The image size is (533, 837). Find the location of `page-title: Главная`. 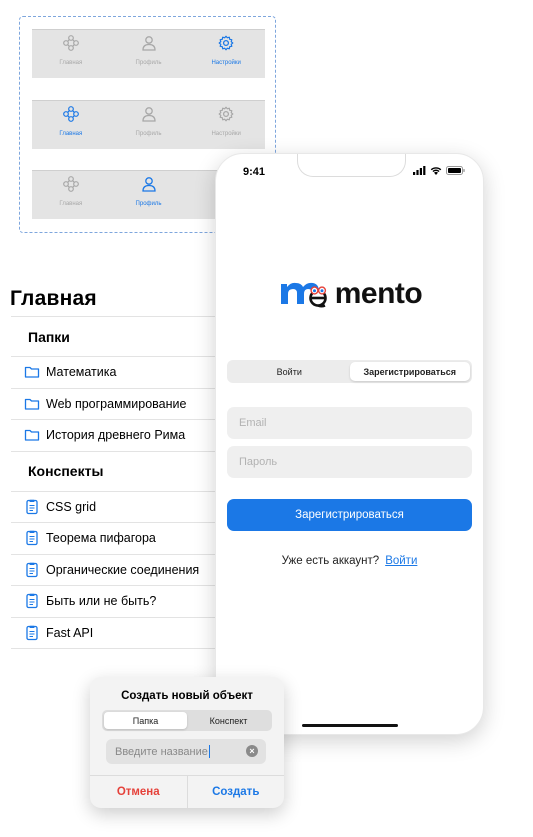

page-title: Главная is located at coordinates (53, 298).